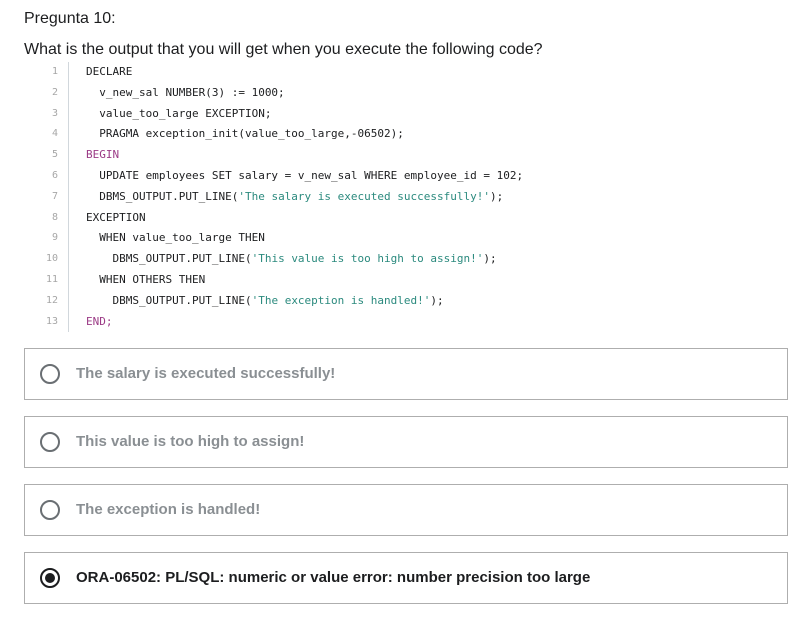  What do you see at coordinates (406, 442) in the screenshot?
I see `answer-option-2: This value is too high to assign!` at bounding box center [406, 442].